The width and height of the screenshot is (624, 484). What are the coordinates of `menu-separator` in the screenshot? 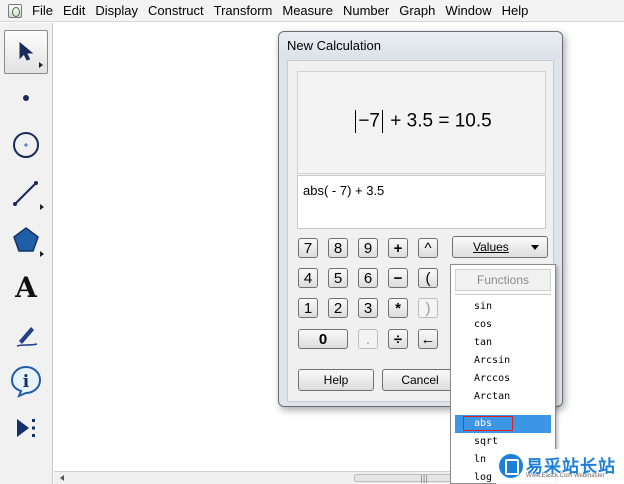 It's located at (503, 294).